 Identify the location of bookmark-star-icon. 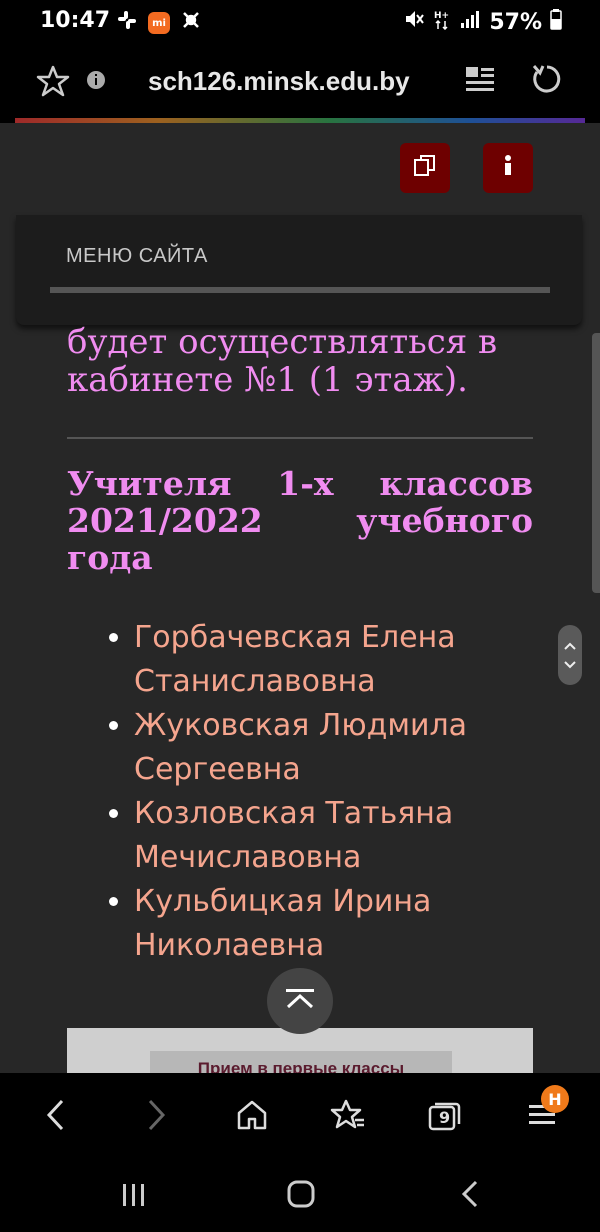
(348, 1117).